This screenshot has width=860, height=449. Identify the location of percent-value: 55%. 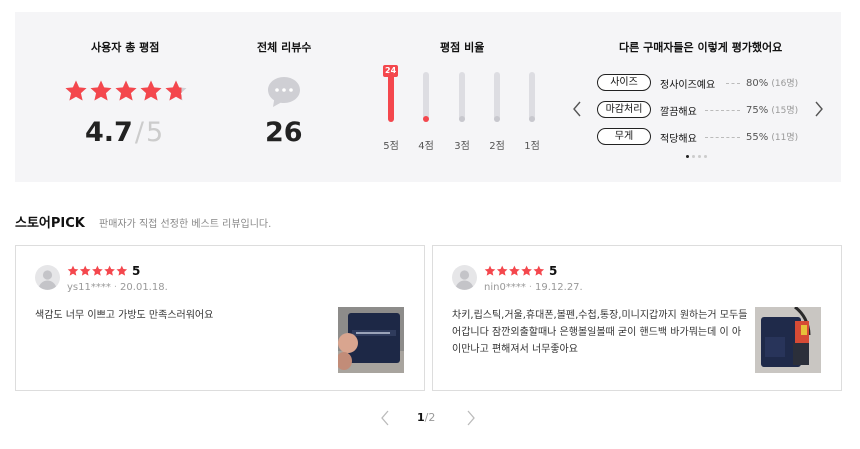
(757, 137).